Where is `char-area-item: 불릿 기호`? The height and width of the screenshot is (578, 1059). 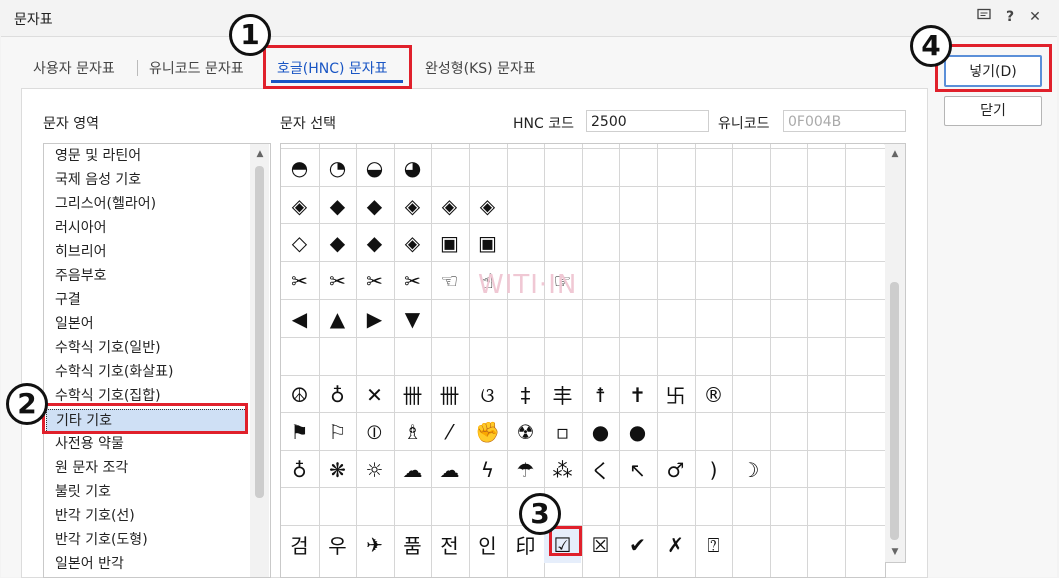 char-area-item: 불릿 기호 is located at coordinates (83, 493).